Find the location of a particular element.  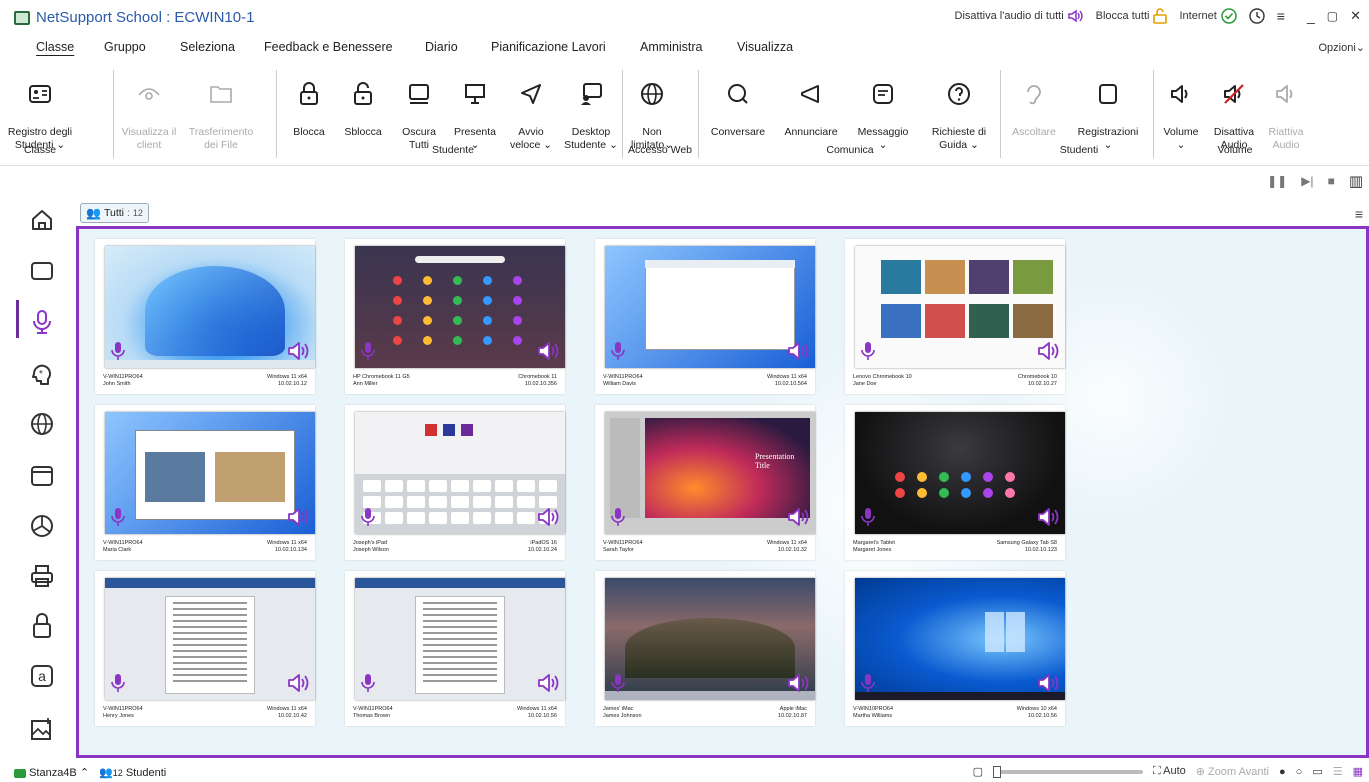

image-gallery-icon is located at coordinates (42, 729).